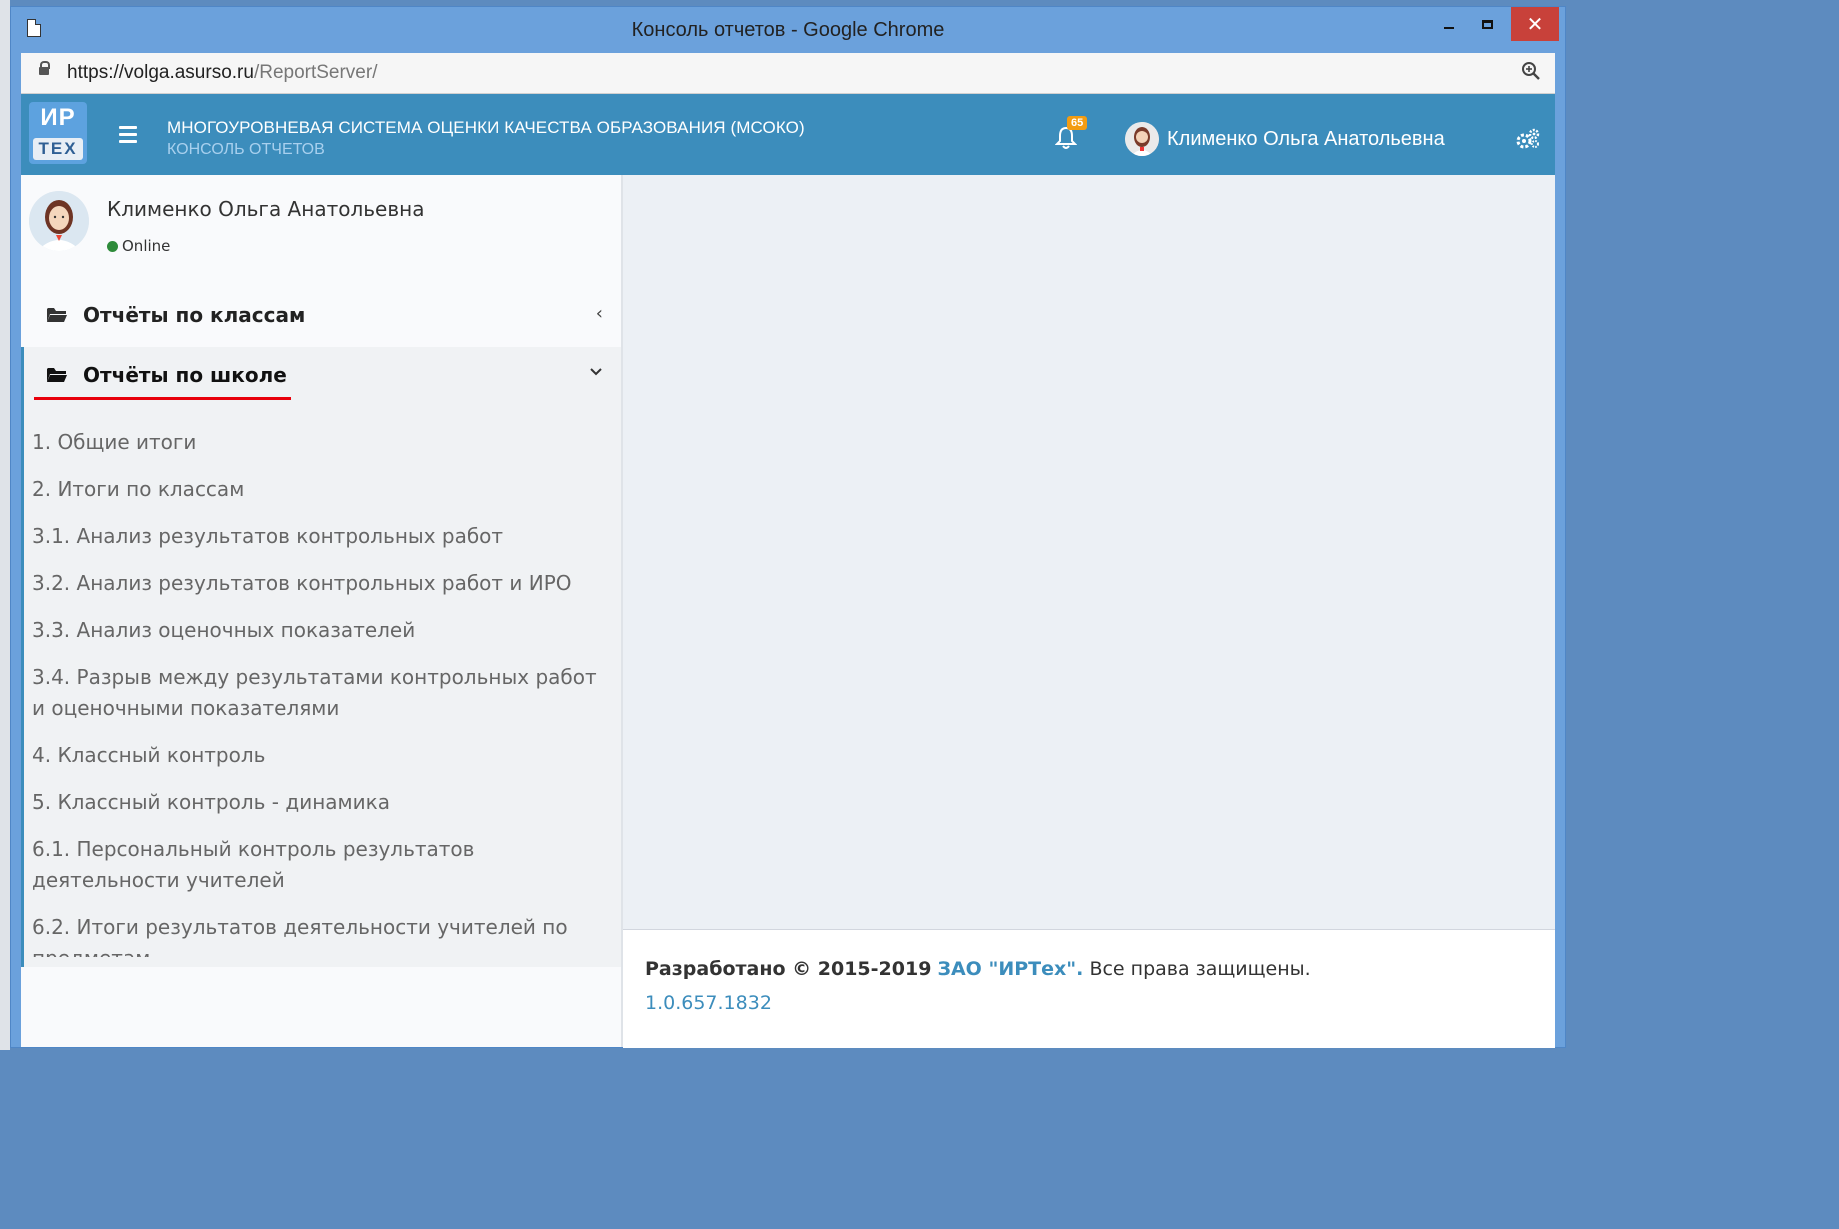 This screenshot has width=1839, height=1229. What do you see at coordinates (246, 149) in the screenshot?
I see `system-subtitle: КОНСОЛЬ ОТЧЕТОВ` at bounding box center [246, 149].